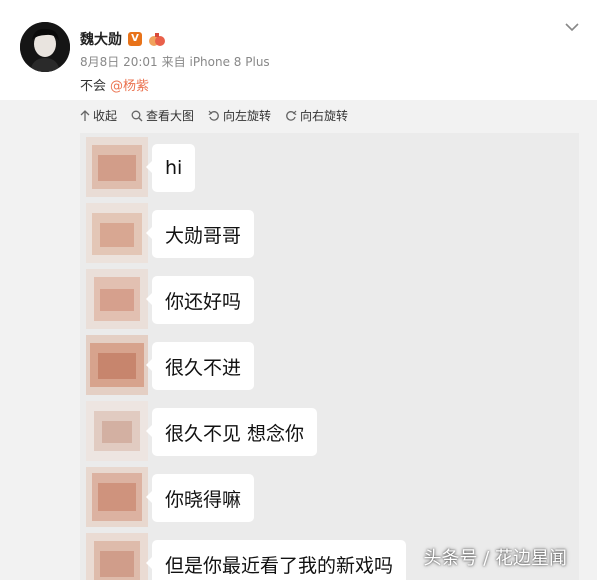 The height and width of the screenshot is (580, 597). I want to click on rotate-left-button: 向左旋转, so click(239, 115).